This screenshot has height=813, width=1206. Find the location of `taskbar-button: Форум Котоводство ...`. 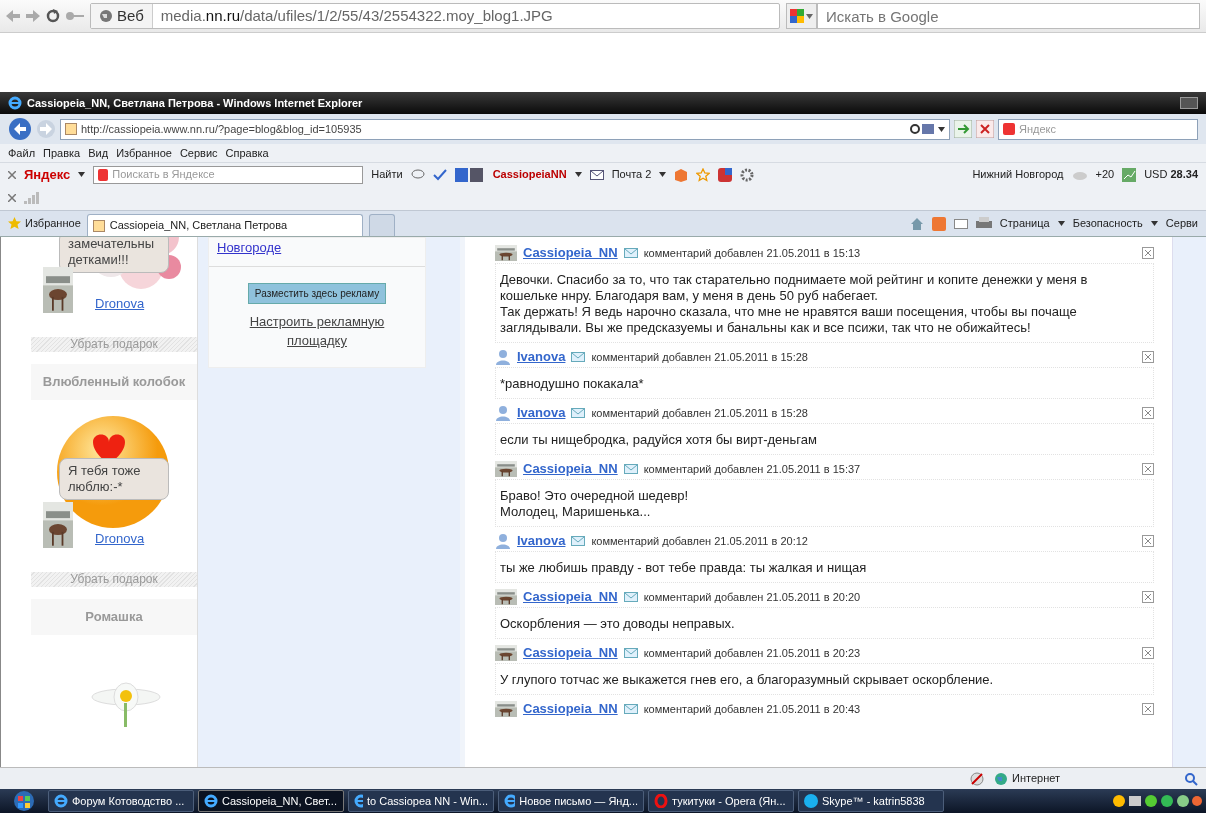

taskbar-button: Форум Котоводство ... is located at coordinates (121, 801).